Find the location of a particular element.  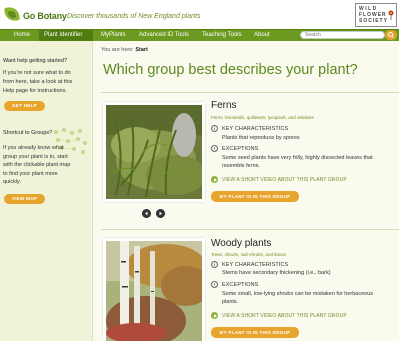

shortcut-line-1: If you already know what is located at coordinates (33, 148).